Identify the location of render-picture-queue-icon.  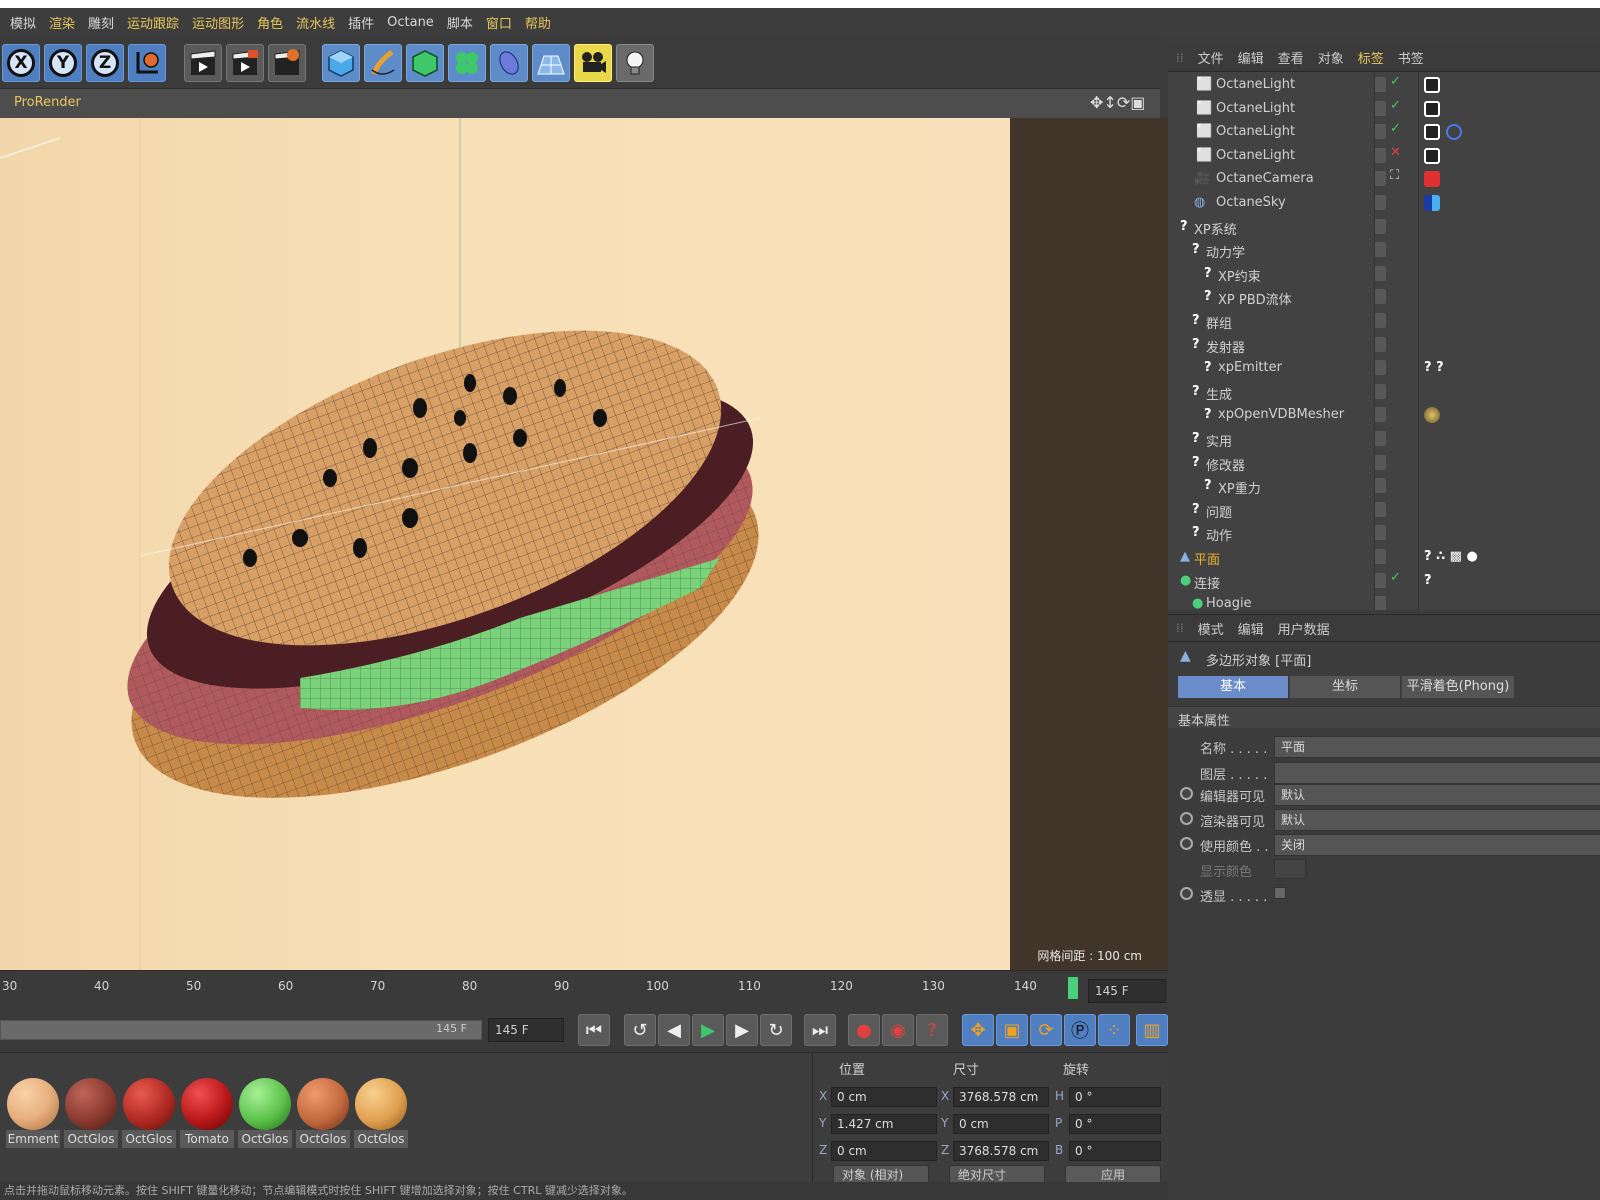
(245, 63).